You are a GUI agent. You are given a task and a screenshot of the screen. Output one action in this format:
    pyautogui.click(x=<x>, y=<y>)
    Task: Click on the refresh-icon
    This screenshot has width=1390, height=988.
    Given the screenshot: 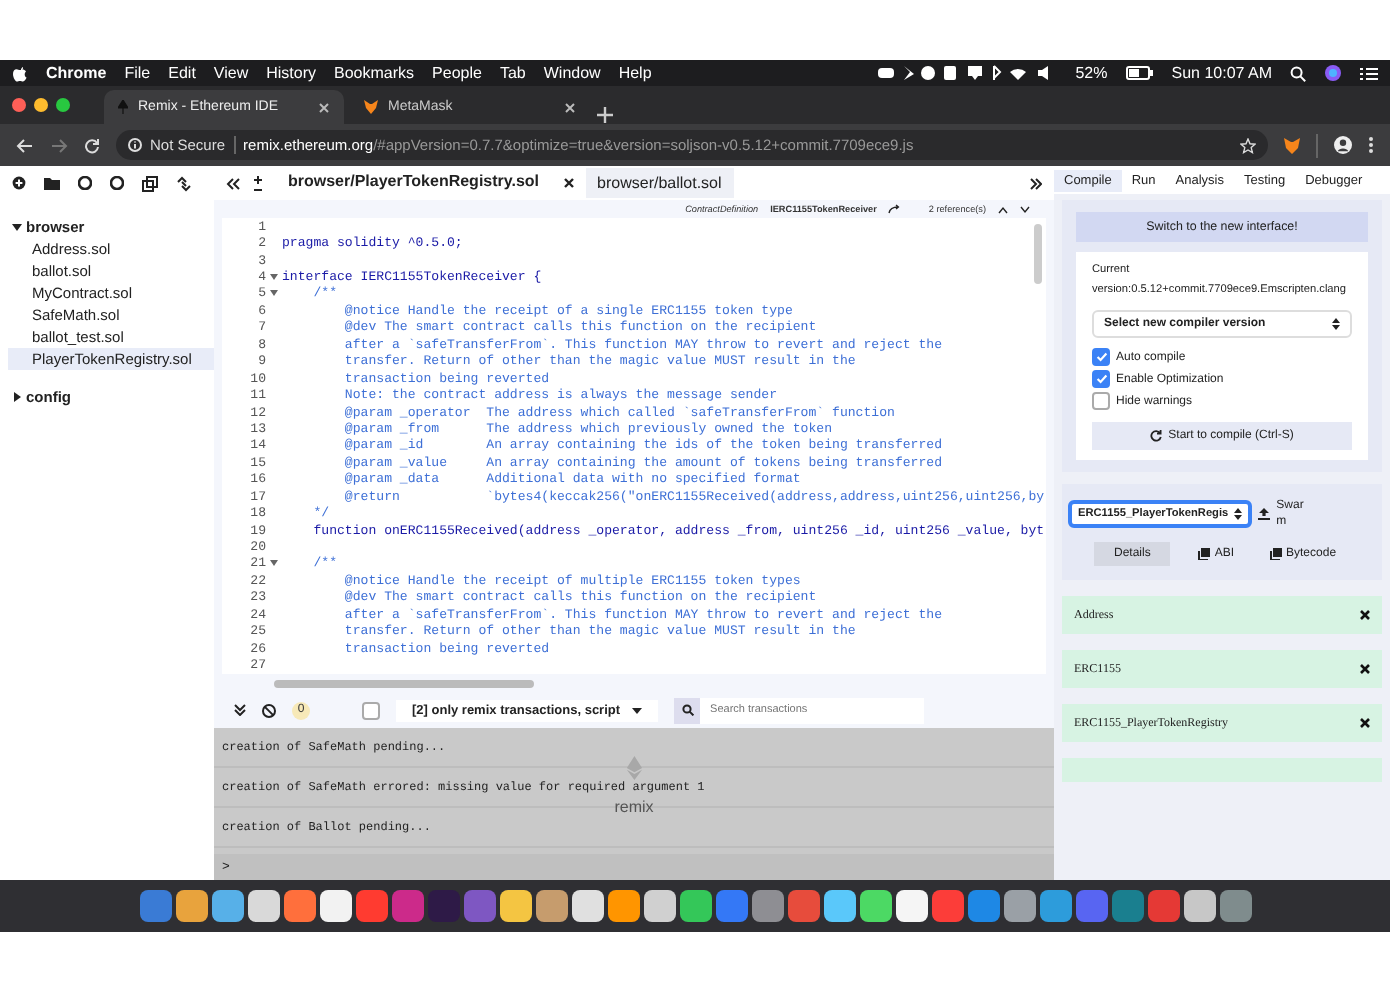 What is the action you would take?
    pyautogui.click(x=1156, y=436)
    